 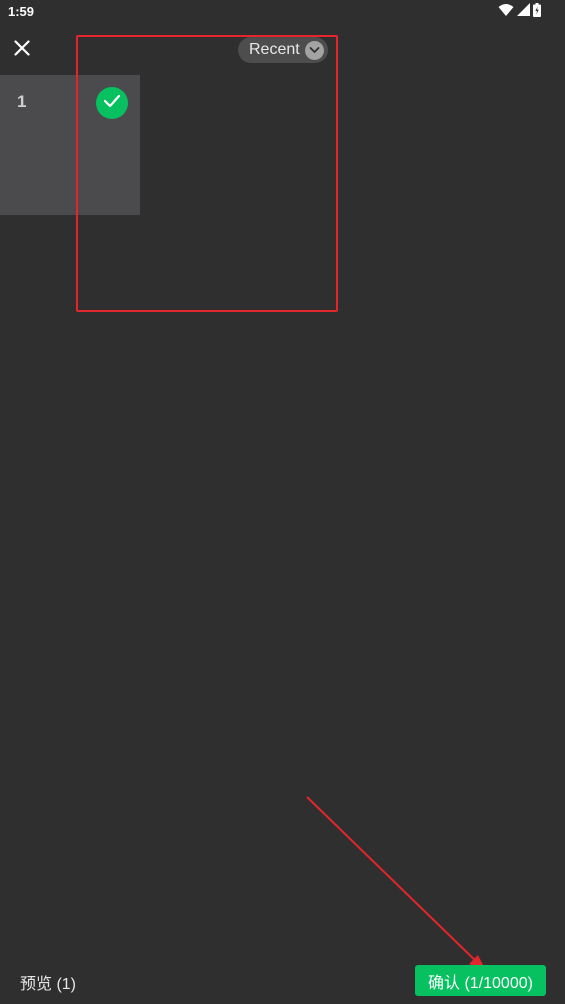 What do you see at coordinates (282, 12) in the screenshot?
I see `status-bar: 1:59` at bounding box center [282, 12].